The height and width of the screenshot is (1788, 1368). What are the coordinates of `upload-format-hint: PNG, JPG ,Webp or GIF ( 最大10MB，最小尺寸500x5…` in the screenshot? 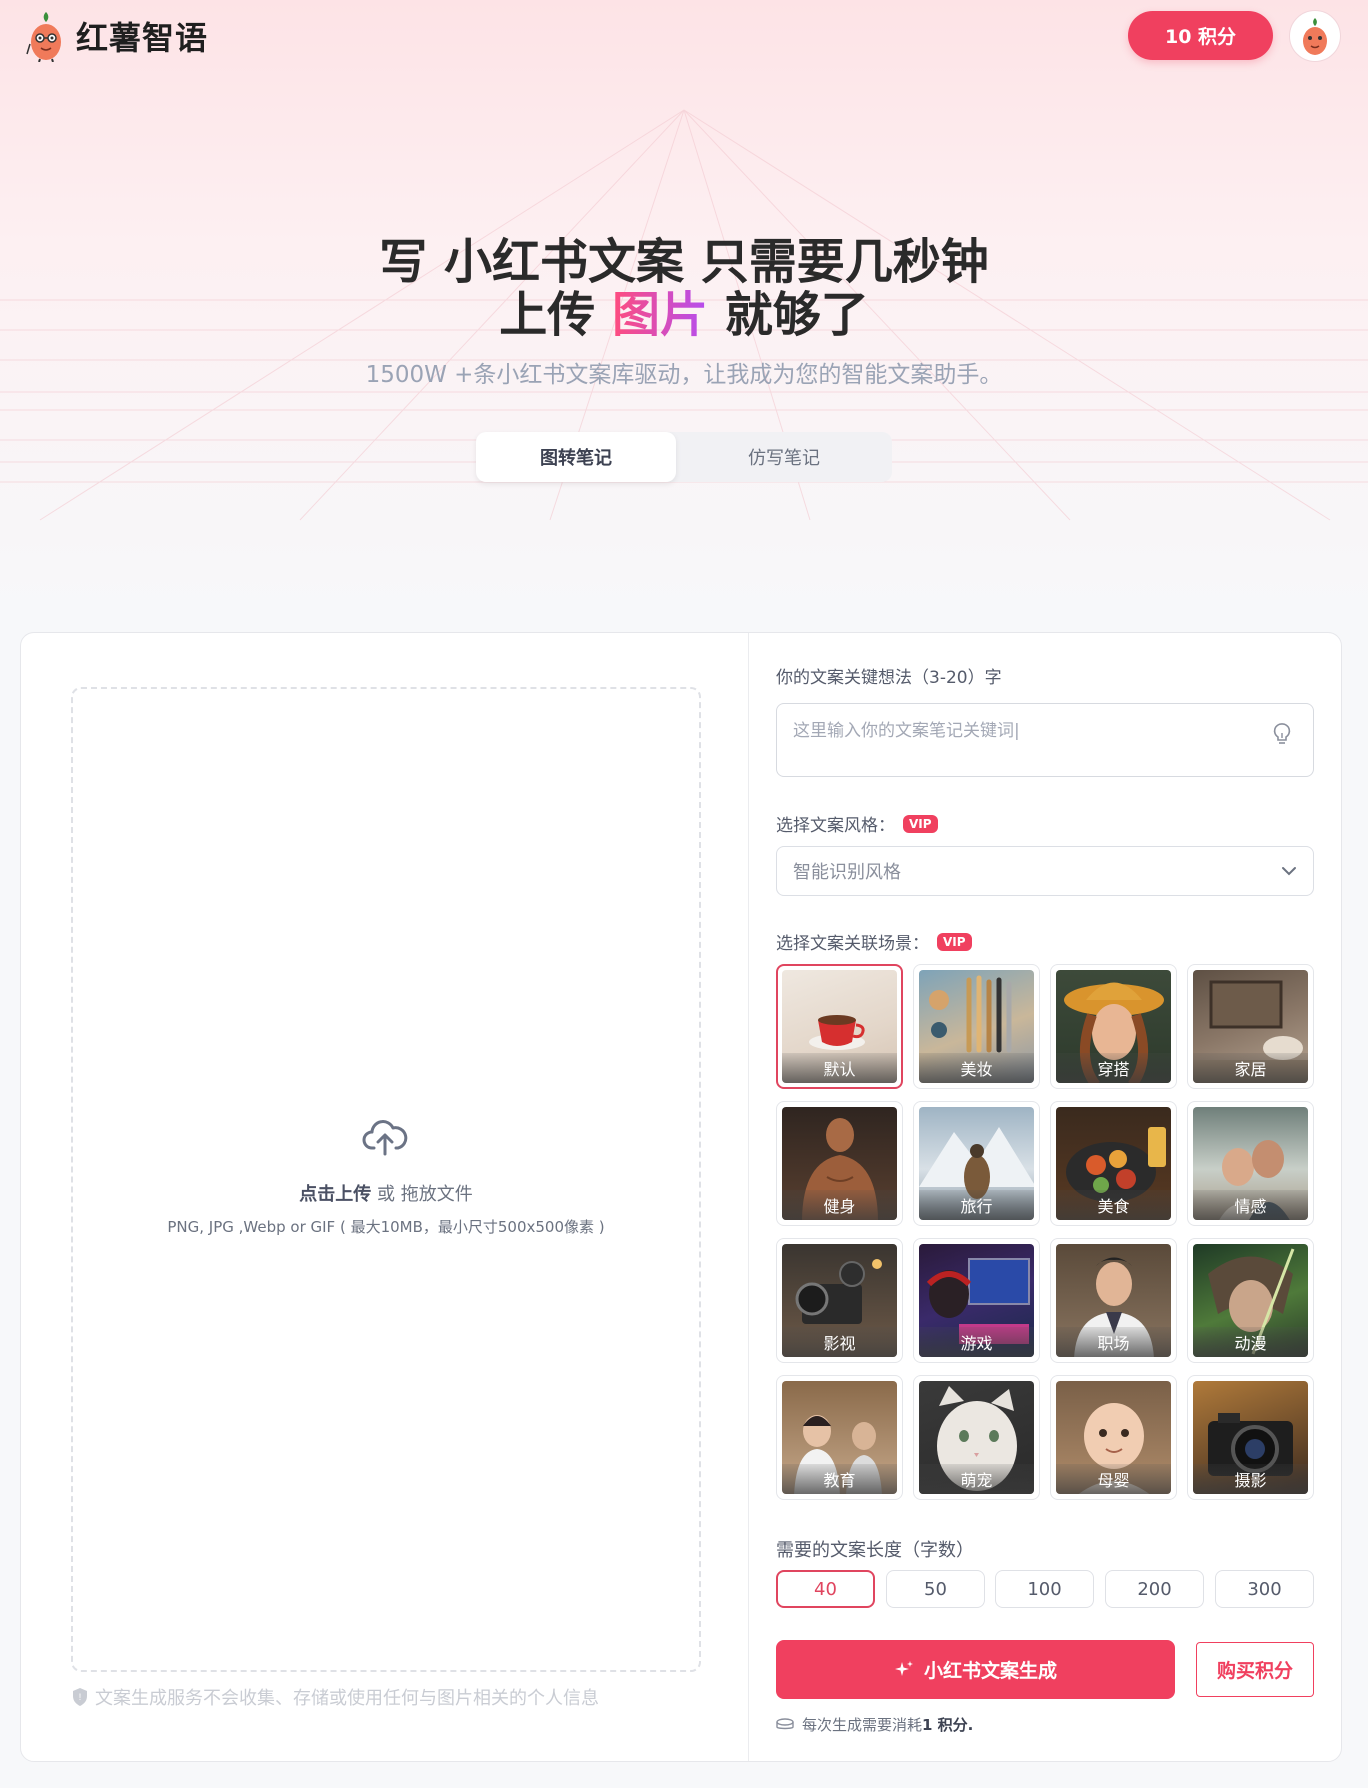 It's located at (386, 1227).